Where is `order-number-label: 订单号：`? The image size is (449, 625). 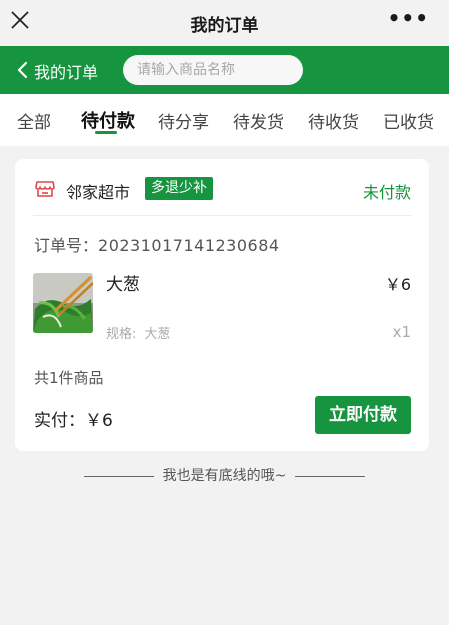
order-number-label: 订单号： is located at coordinates (66, 245).